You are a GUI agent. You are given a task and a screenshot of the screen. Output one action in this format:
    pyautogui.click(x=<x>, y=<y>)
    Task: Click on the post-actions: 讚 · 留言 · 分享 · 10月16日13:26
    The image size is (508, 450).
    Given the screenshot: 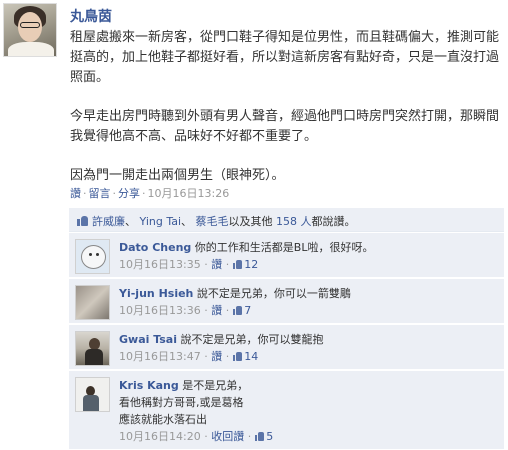 What is the action you would take?
    pyautogui.click(x=149, y=193)
    